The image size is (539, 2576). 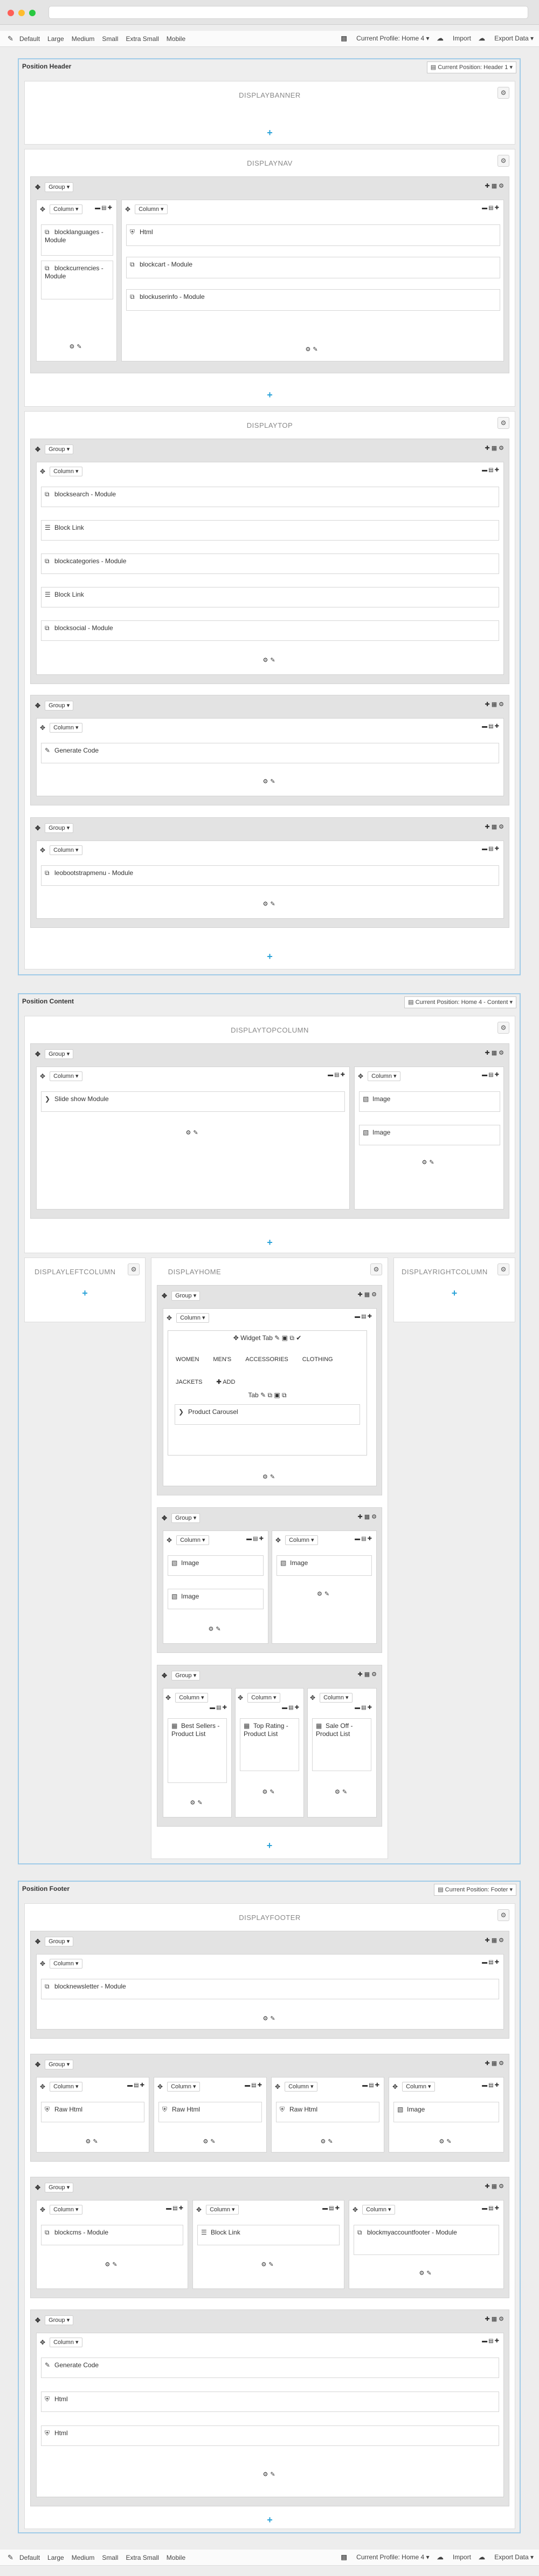 What do you see at coordinates (77, 240) in the screenshot?
I see `module-blocklanguages: ⧉ blocklanguages - Module` at bounding box center [77, 240].